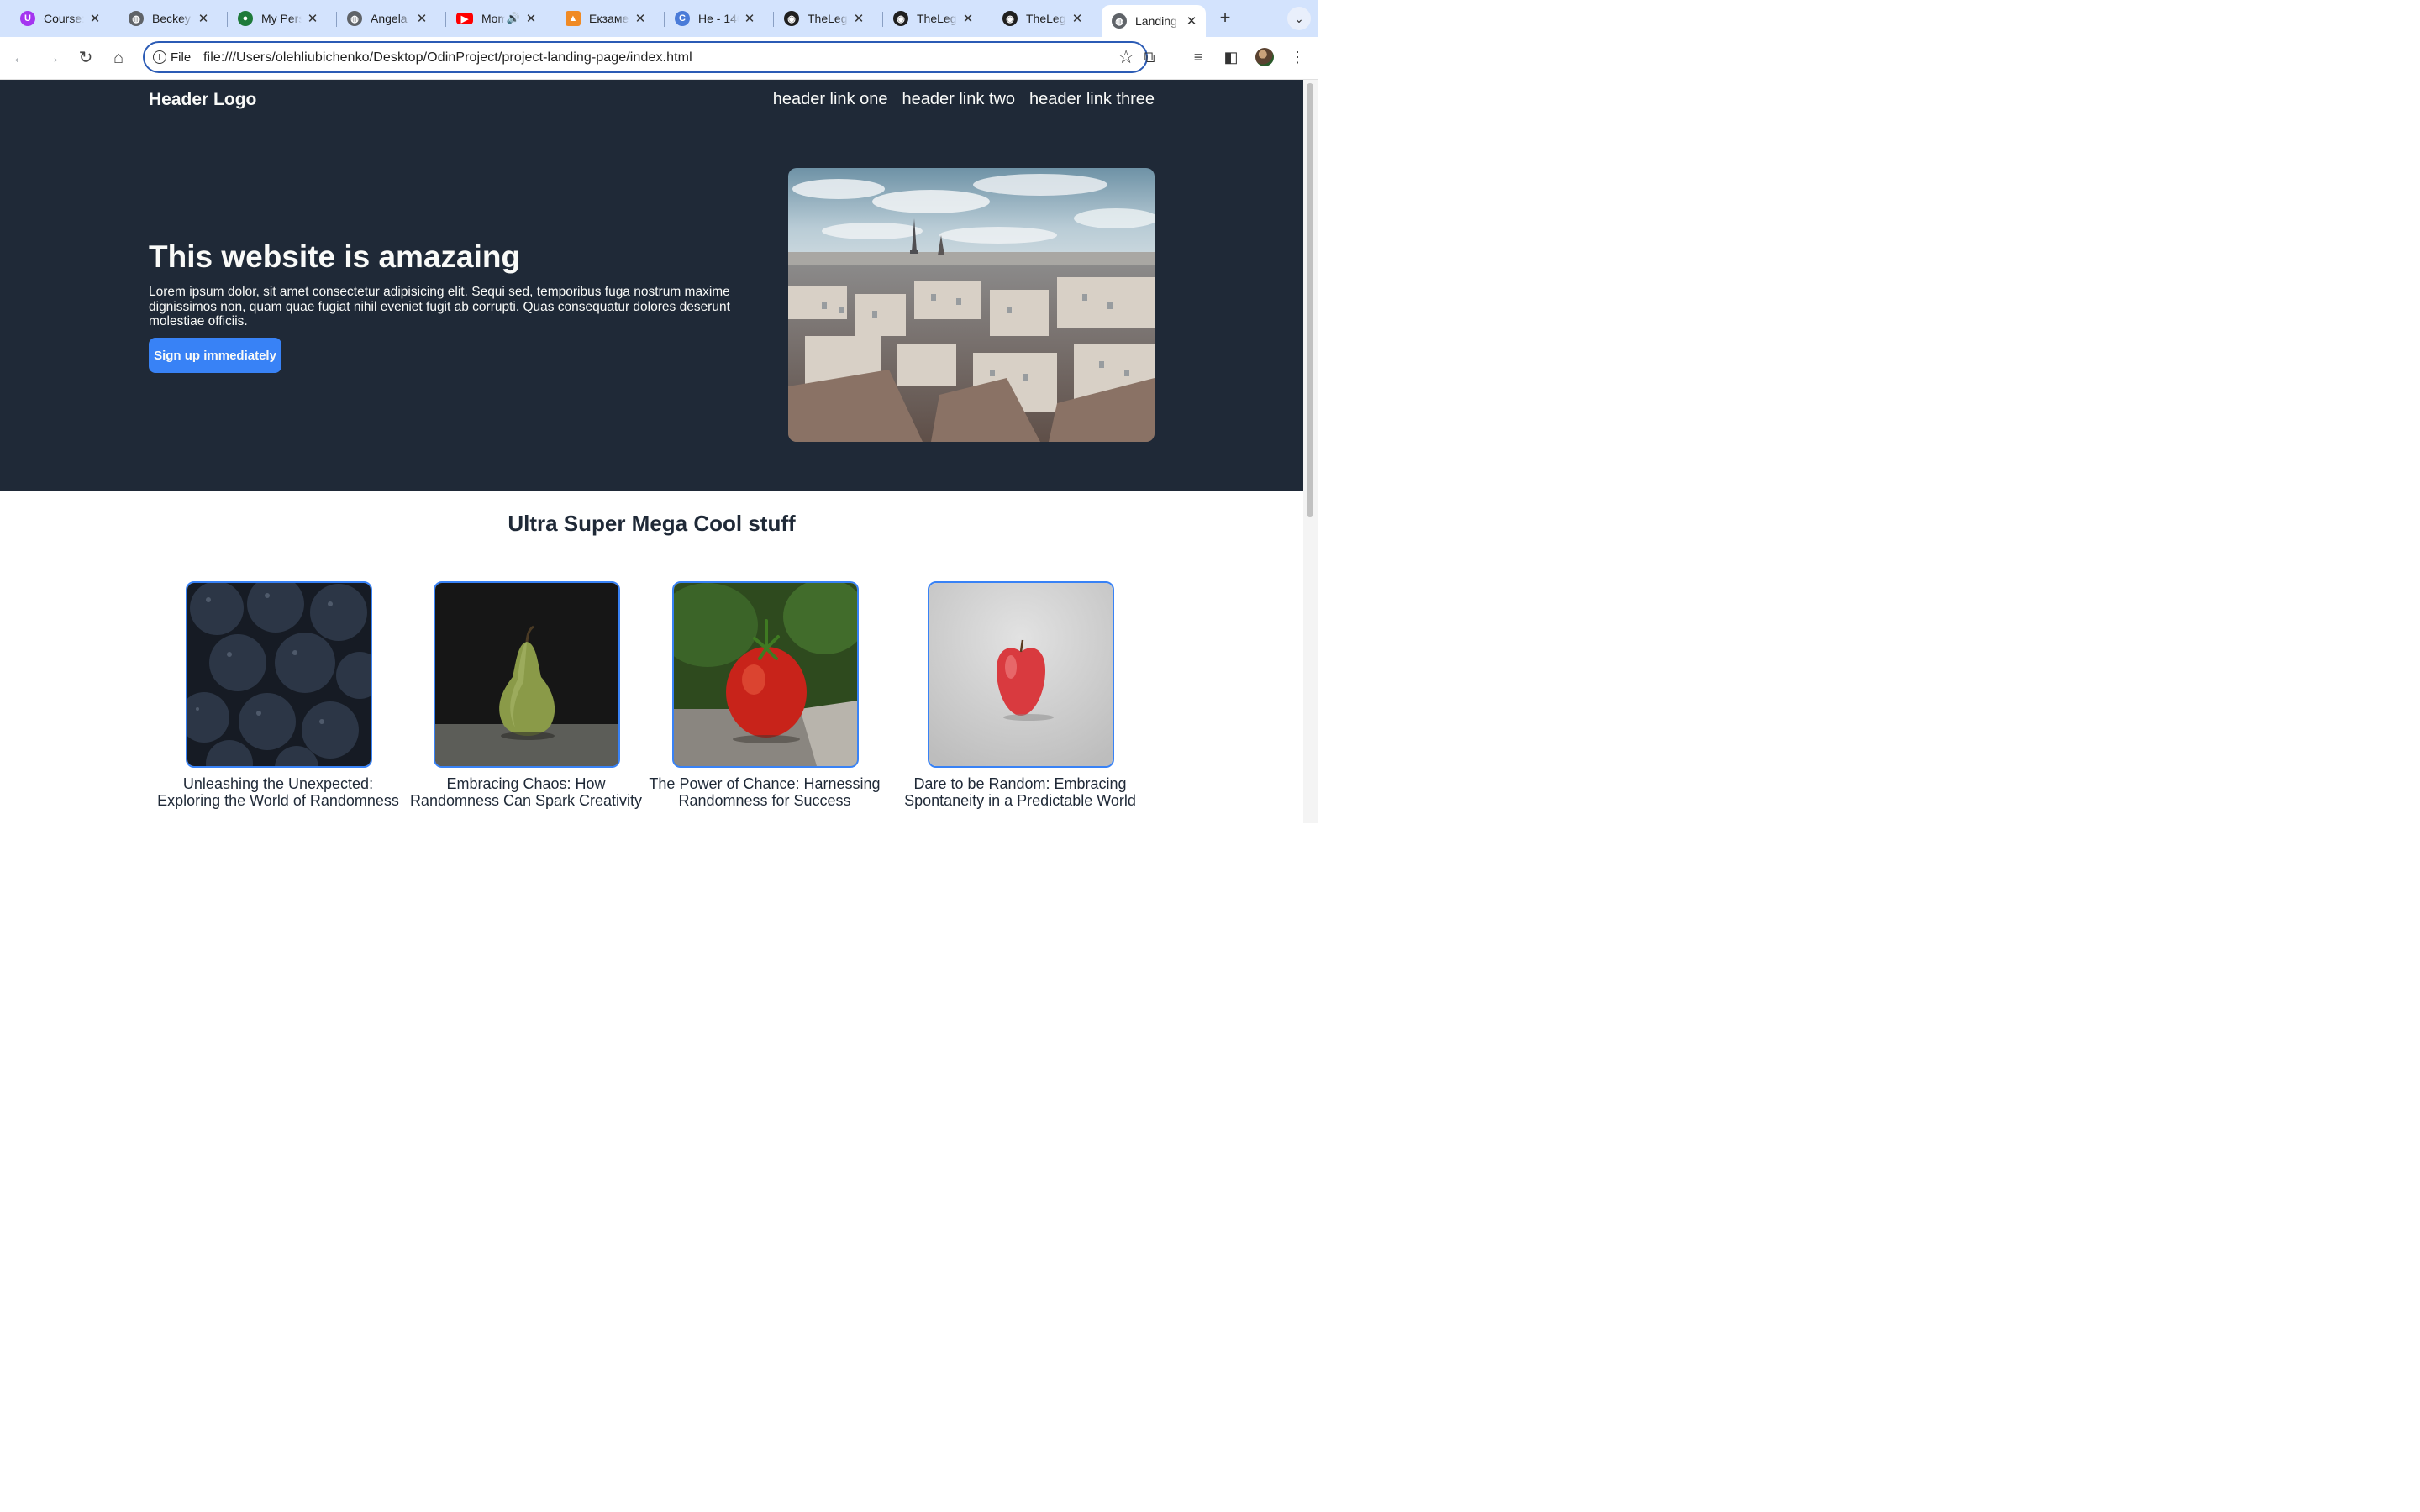  Describe the element at coordinates (159, 57) in the screenshot. I see `info-icon: i` at that location.